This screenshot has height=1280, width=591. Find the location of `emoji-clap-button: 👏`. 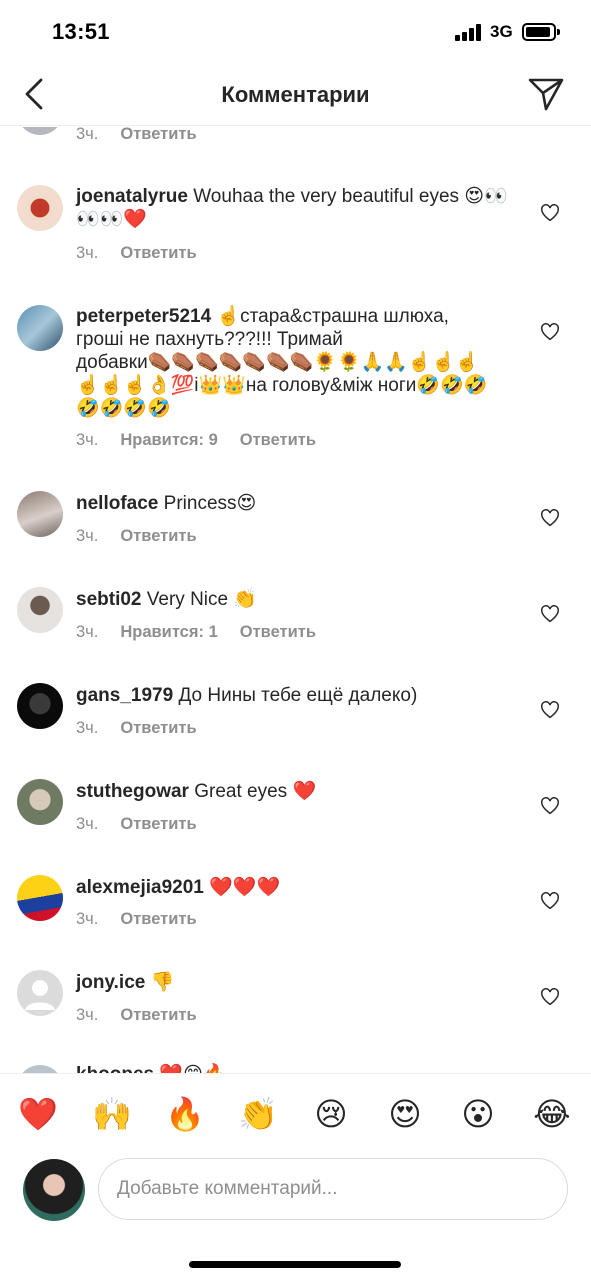

emoji-clap-button: 👏 is located at coordinates (258, 1114).